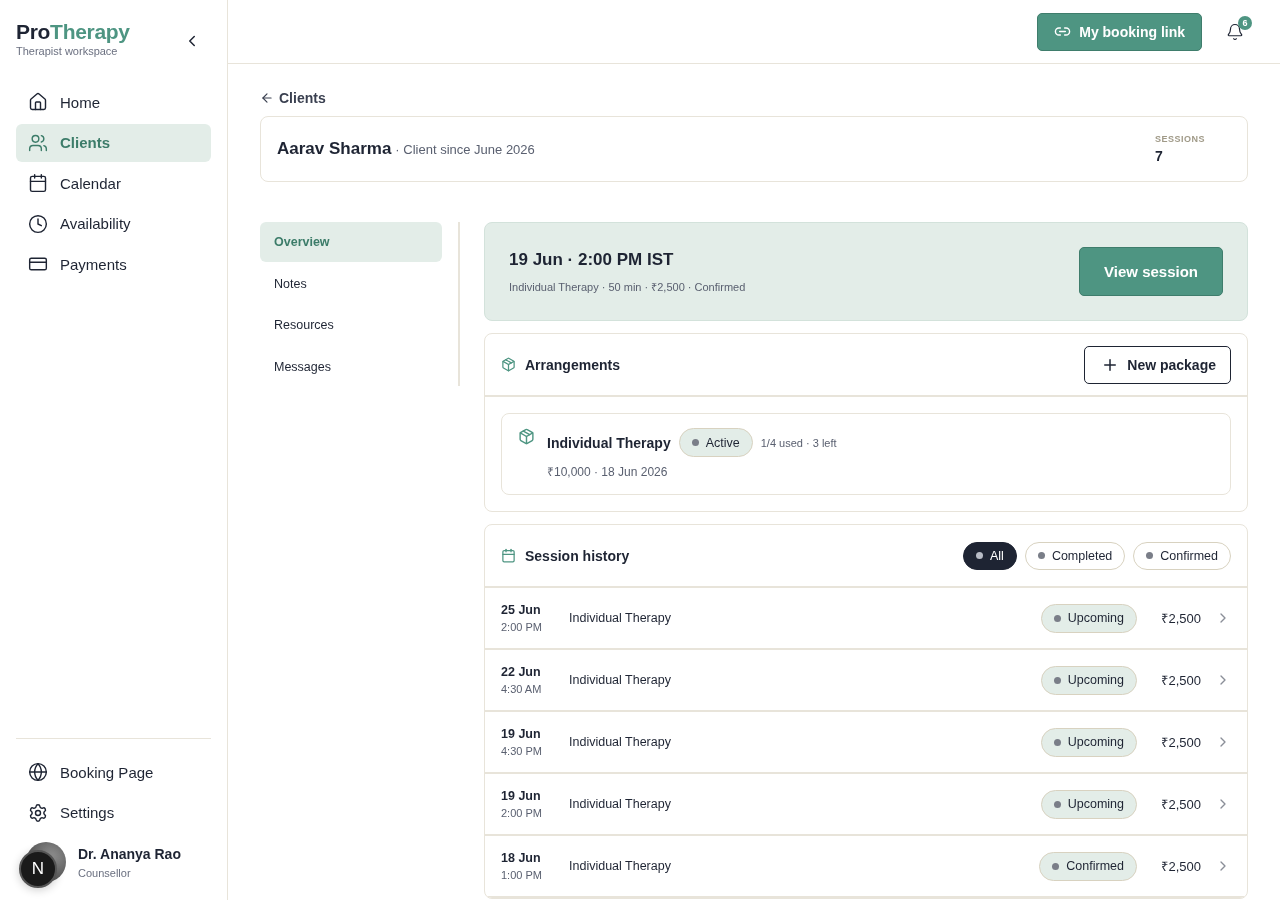 This screenshot has height=900, width=1280. Describe the element at coordinates (90, 32) in the screenshot. I see `logo-text: Therapy` at that location.